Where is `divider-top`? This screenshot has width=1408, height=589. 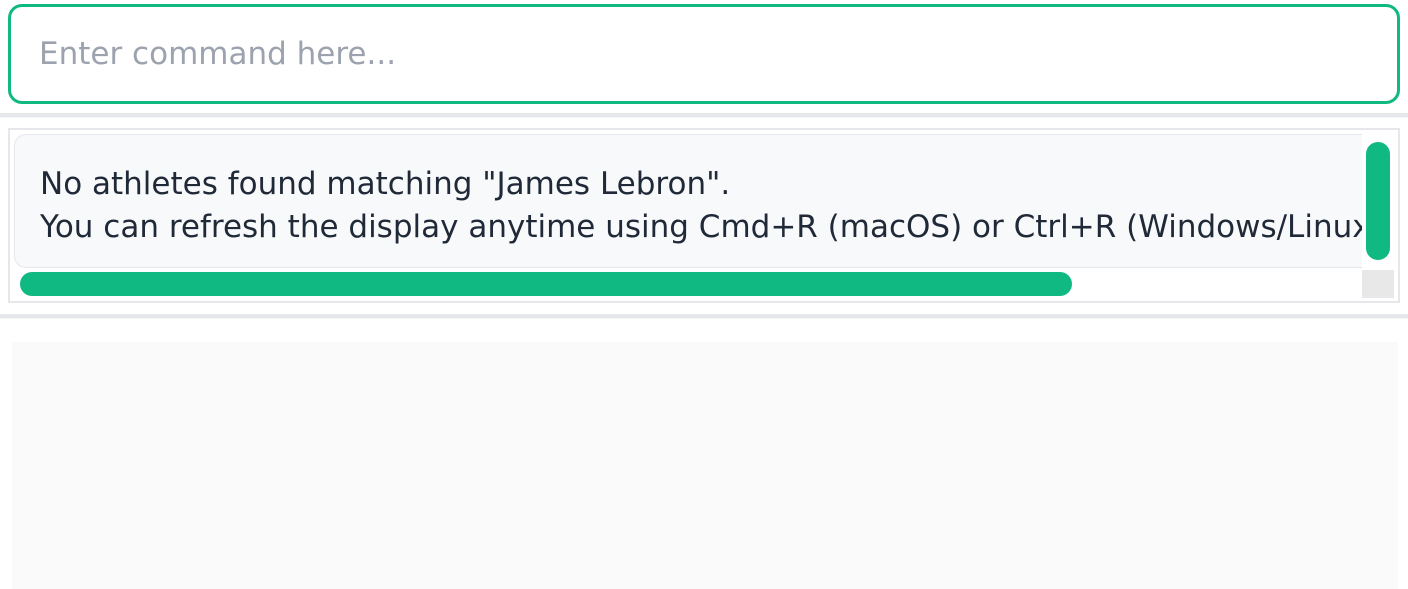
divider-top is located at coordinates (704, 115).